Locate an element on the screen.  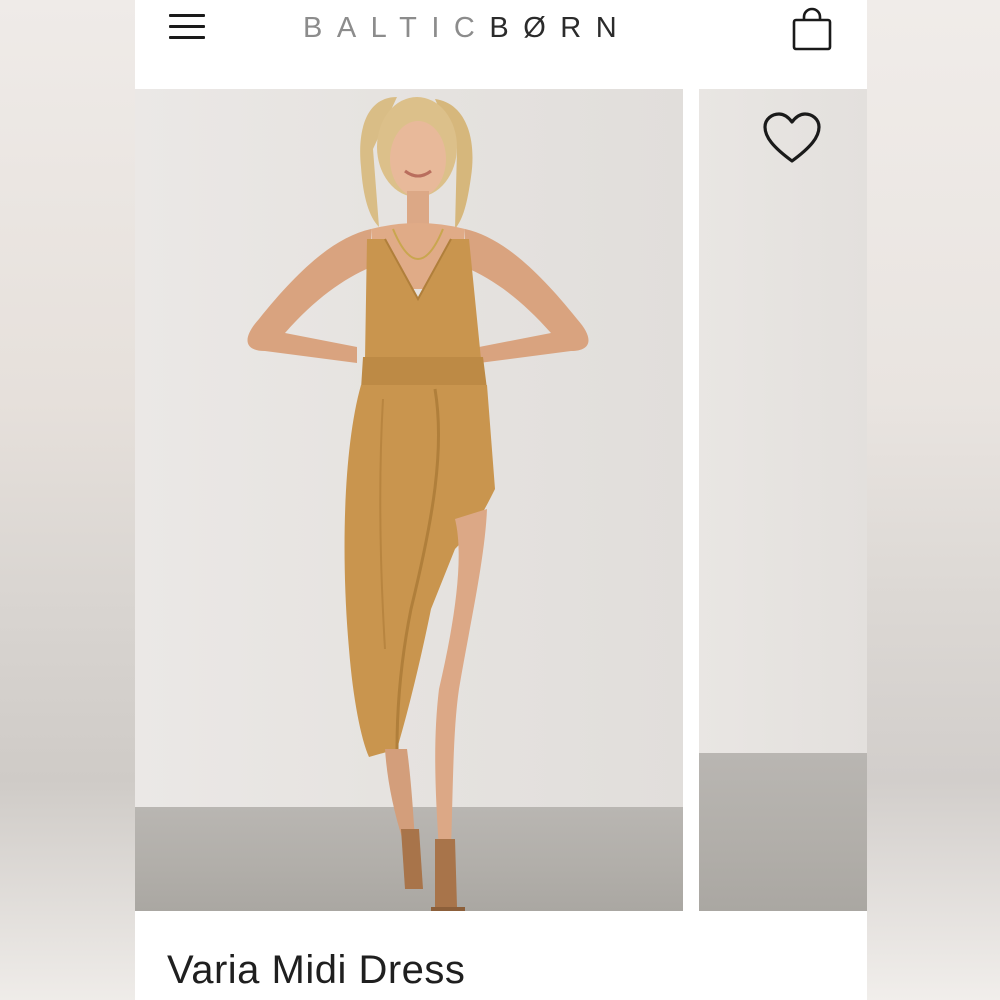
product-title: Varia Midi Dress is located at coordinates (316, 970).